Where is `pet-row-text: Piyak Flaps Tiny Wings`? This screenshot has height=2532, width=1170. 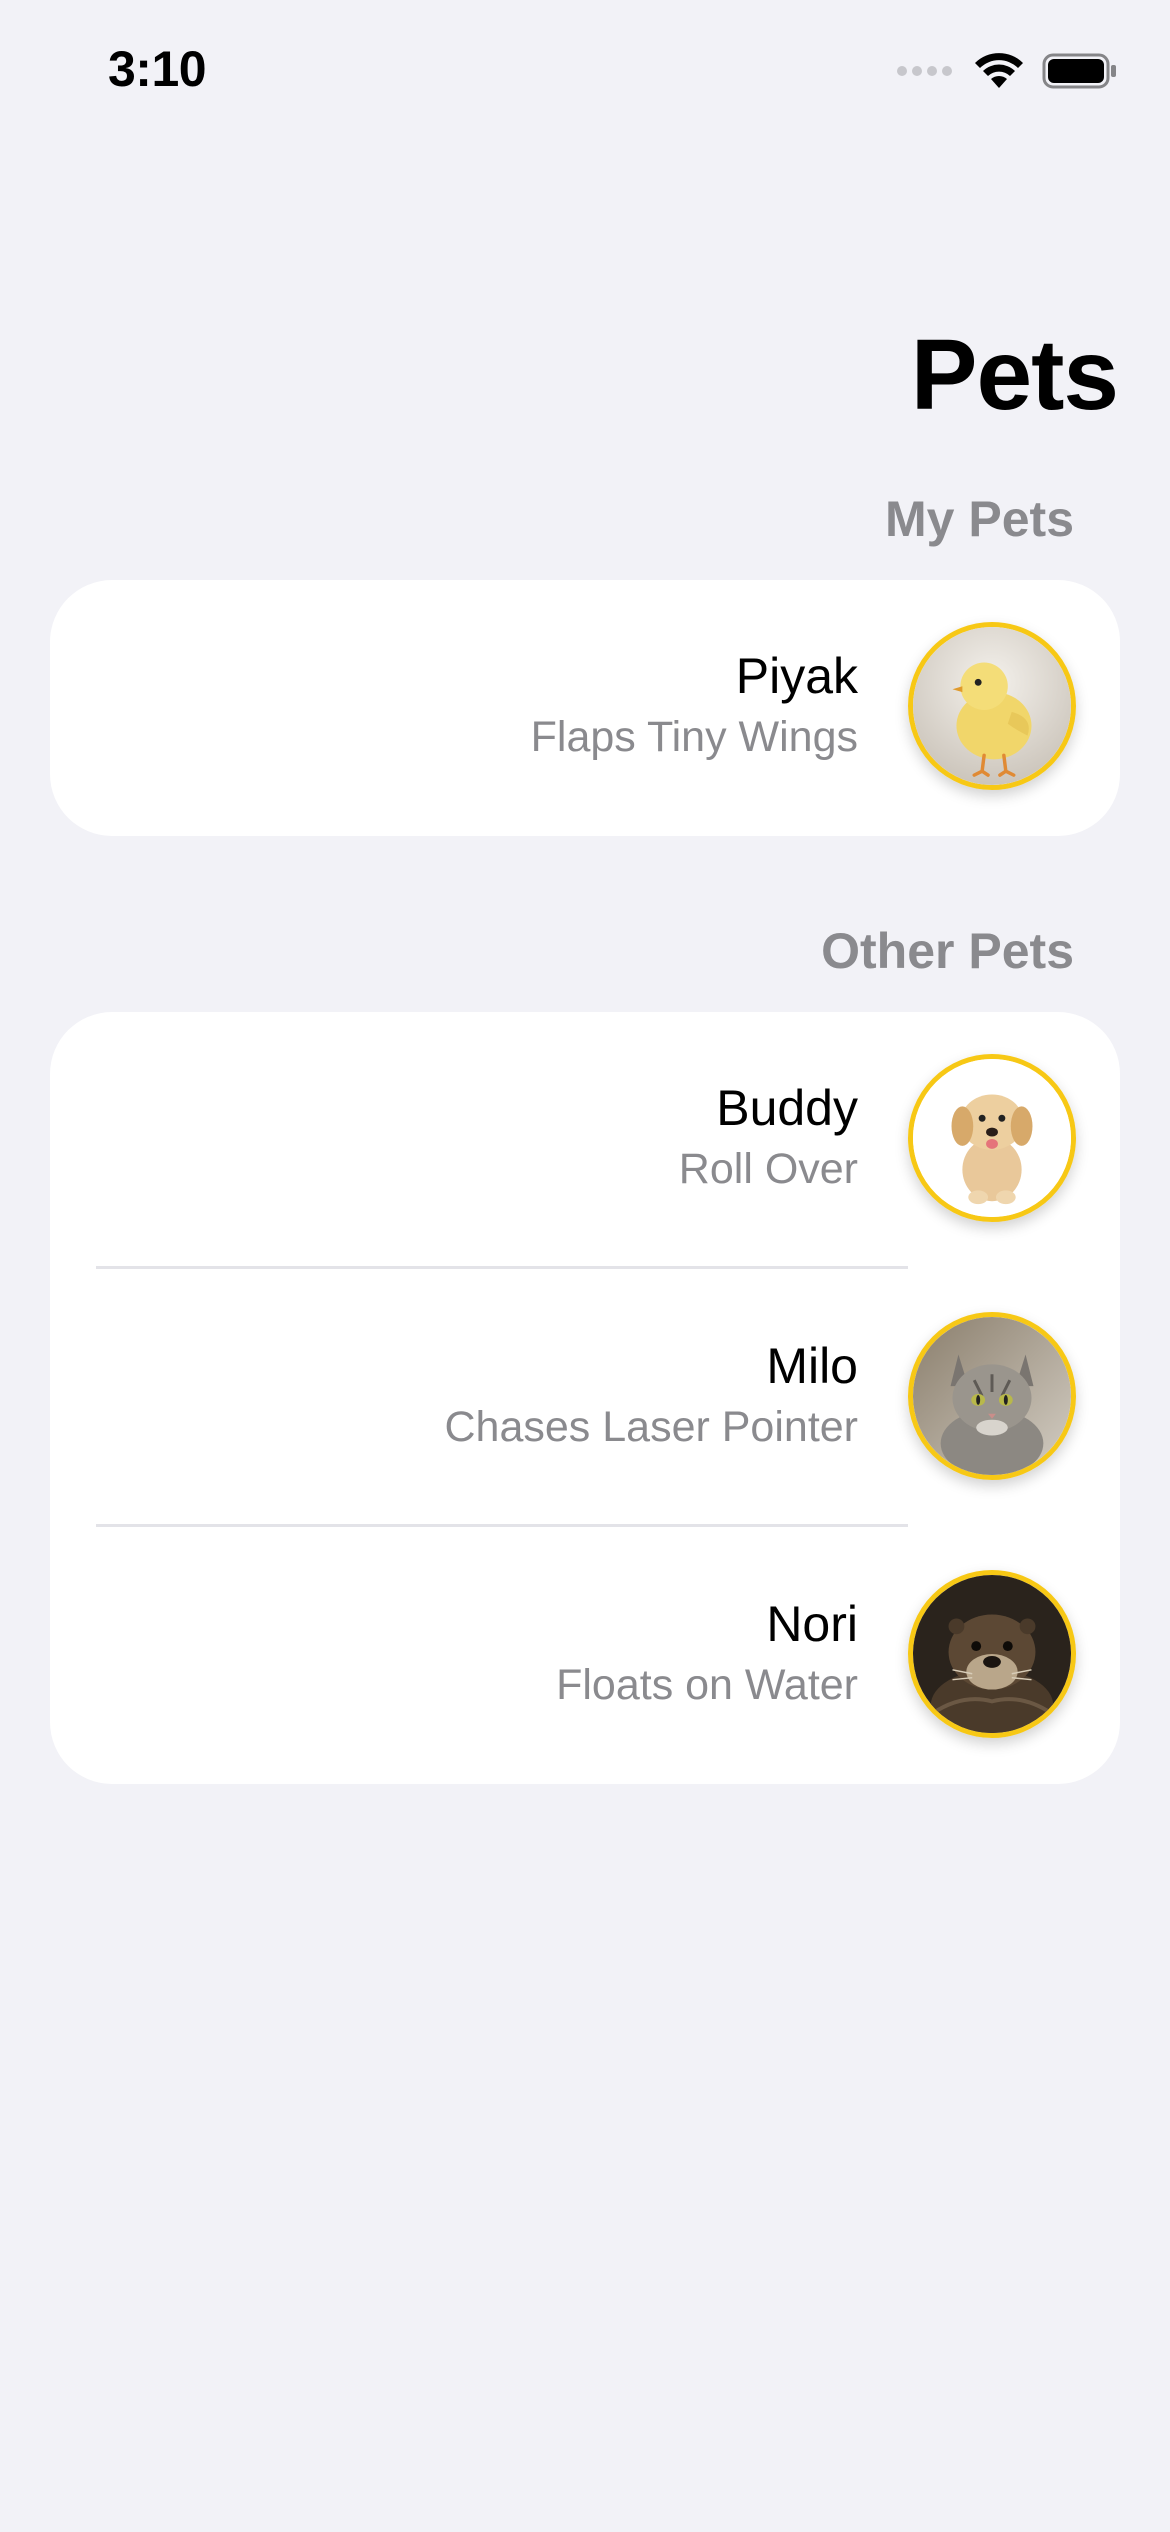
pet-row-text: Piyak Flaps Tiny Wings is located at coordinates (694, 707).